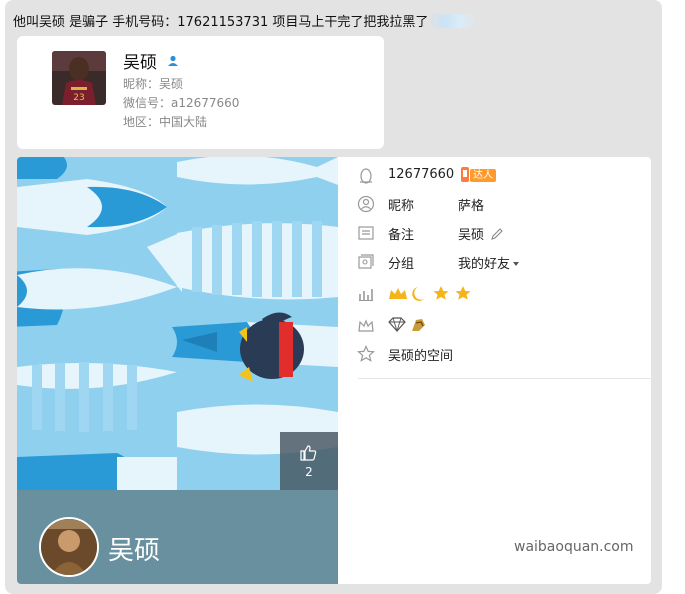 The width and height of the screenshot is (685, 594). Describe the element at coordinates (452, 21) in the screenshot. I see `blurred-text` at that location.